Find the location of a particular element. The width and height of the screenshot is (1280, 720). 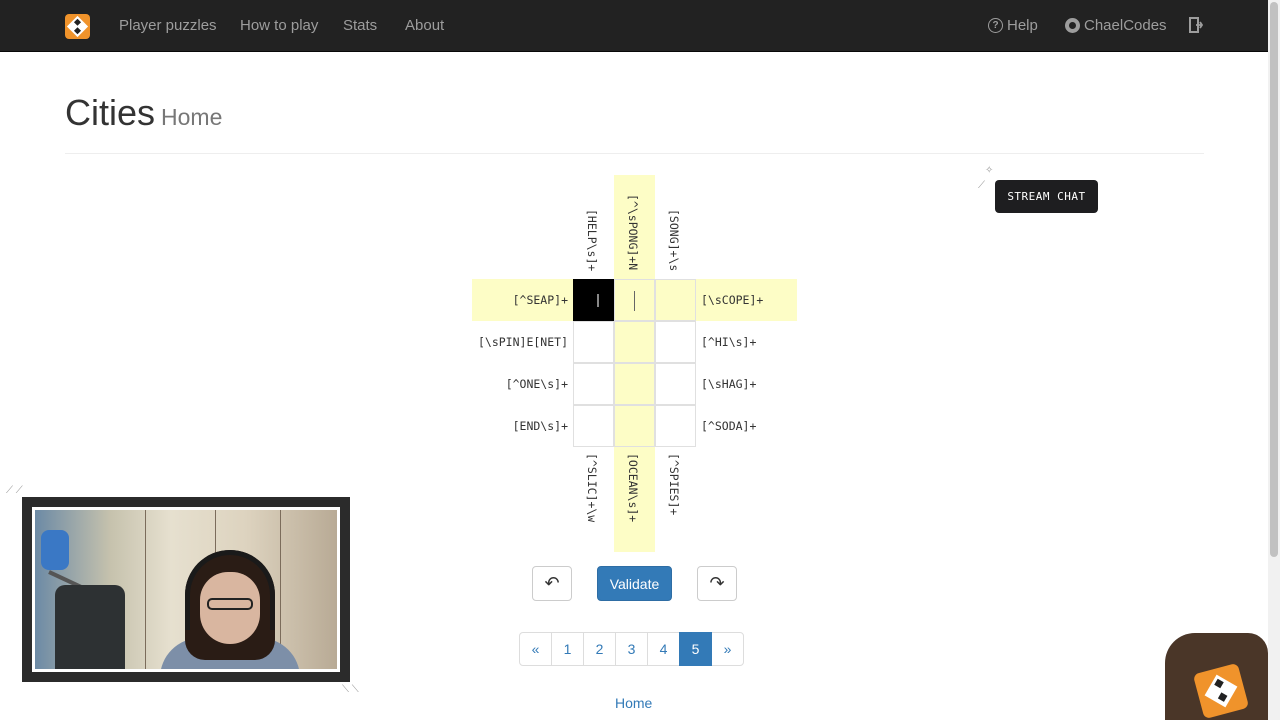

sparkle-icon: ⟍ ⟍ is located at coordinates (350, 689).